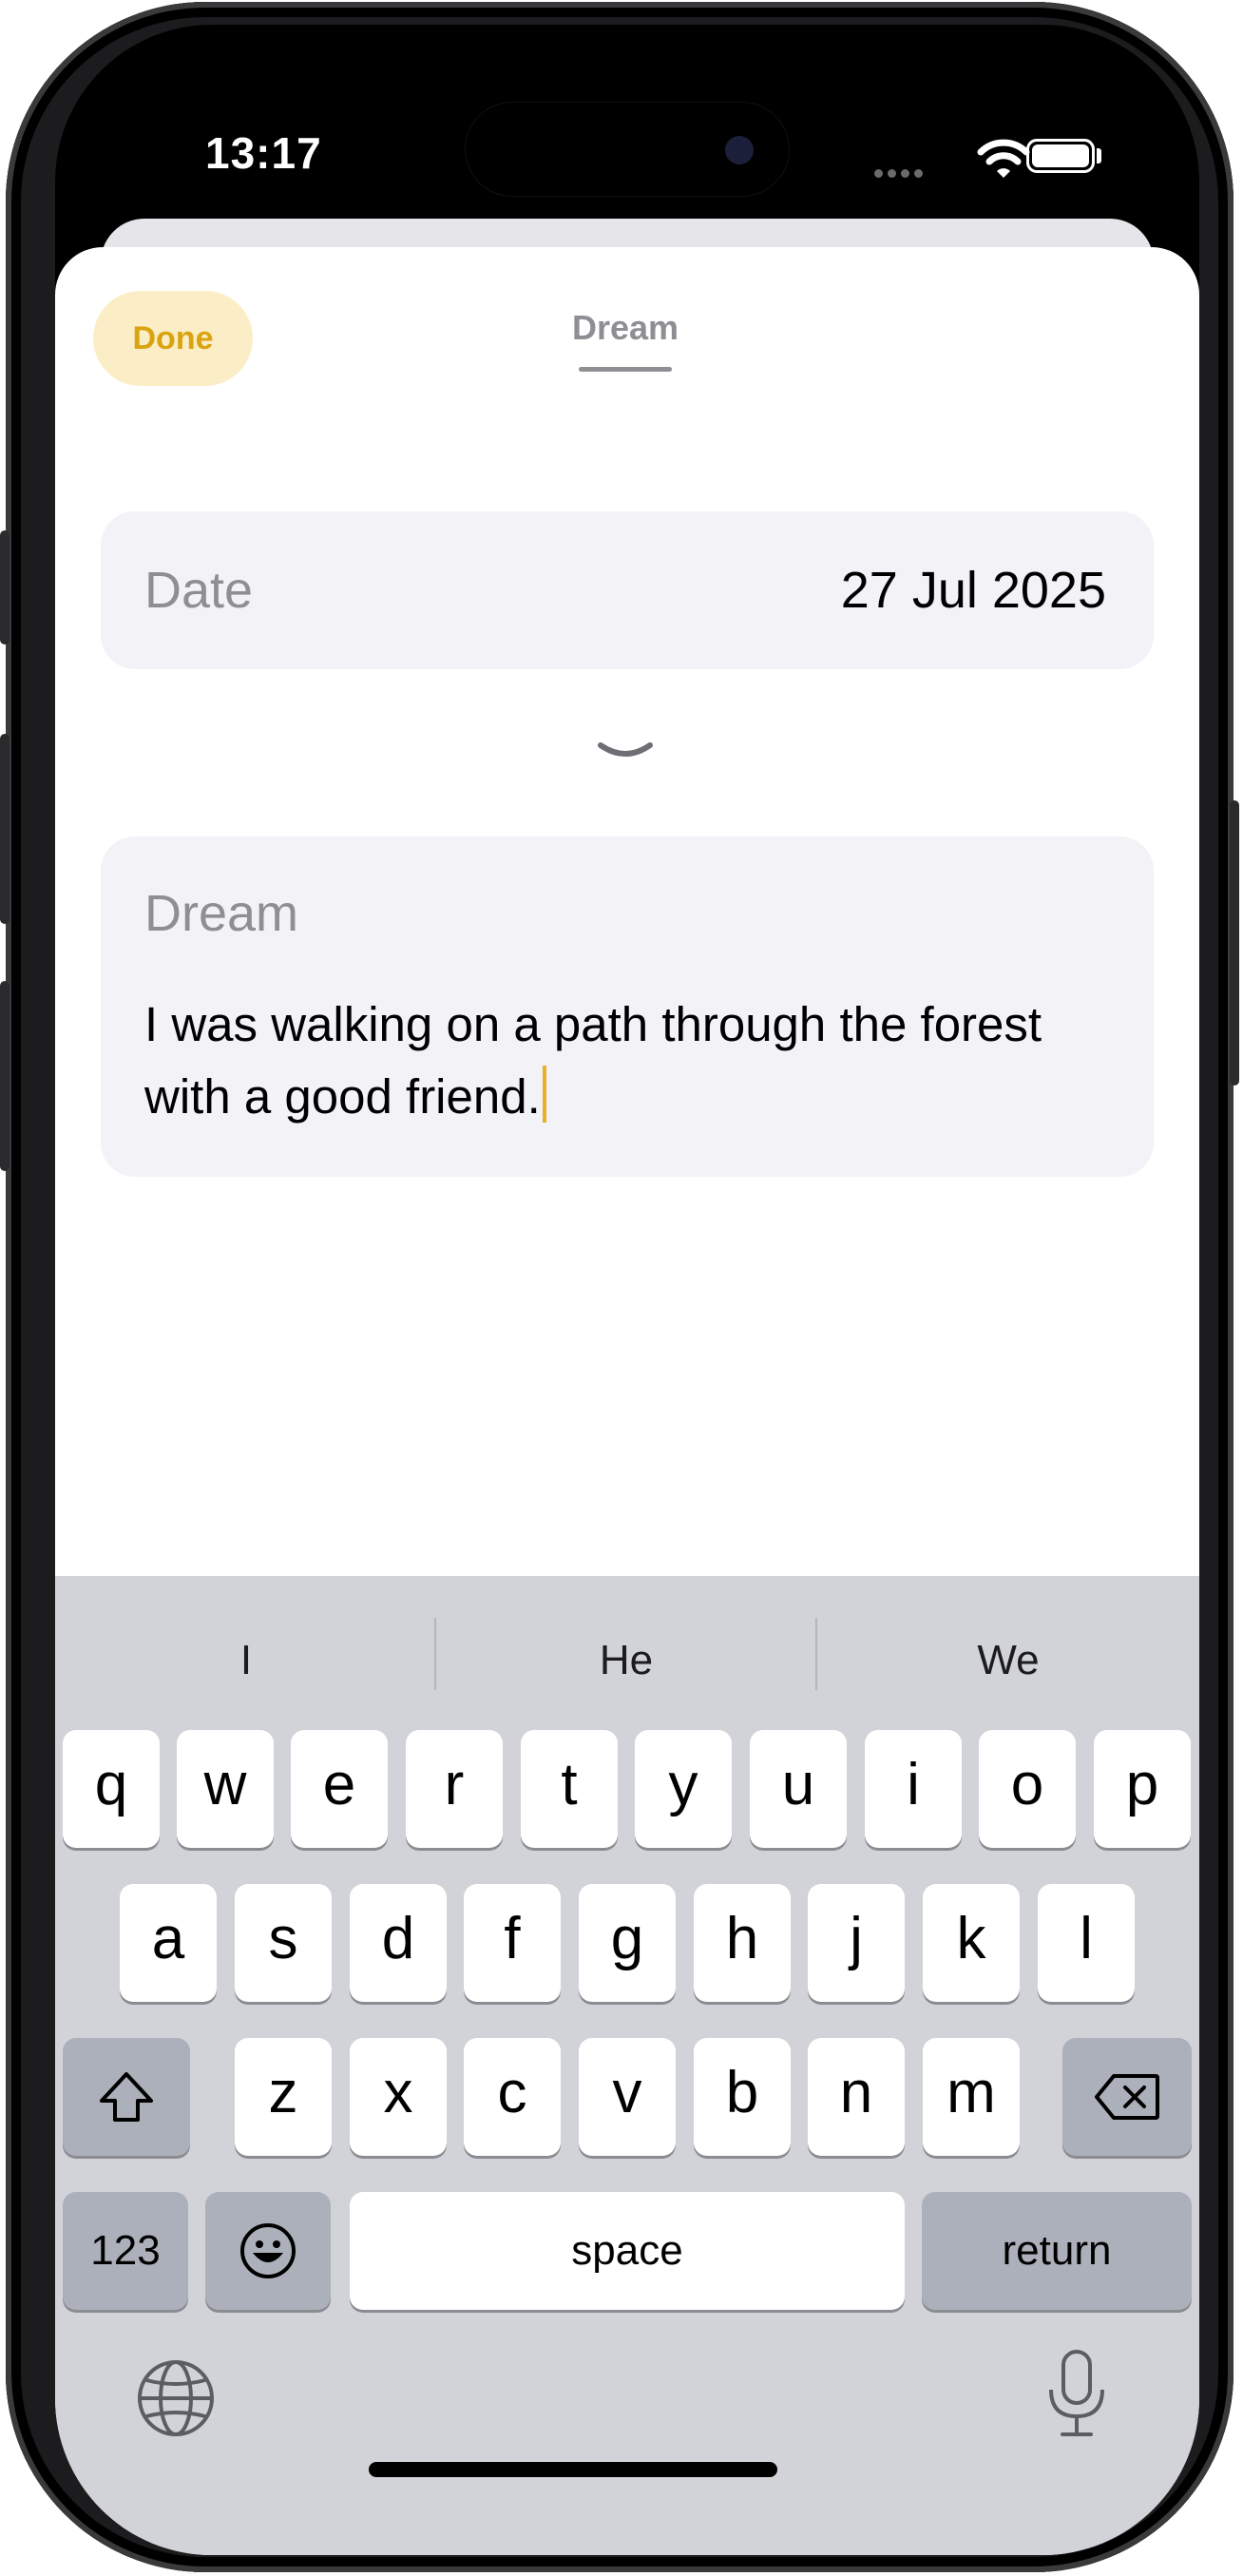 This screenshot has height=2576, width=1243. I want to click on key-g: g, so click(627, 1943).